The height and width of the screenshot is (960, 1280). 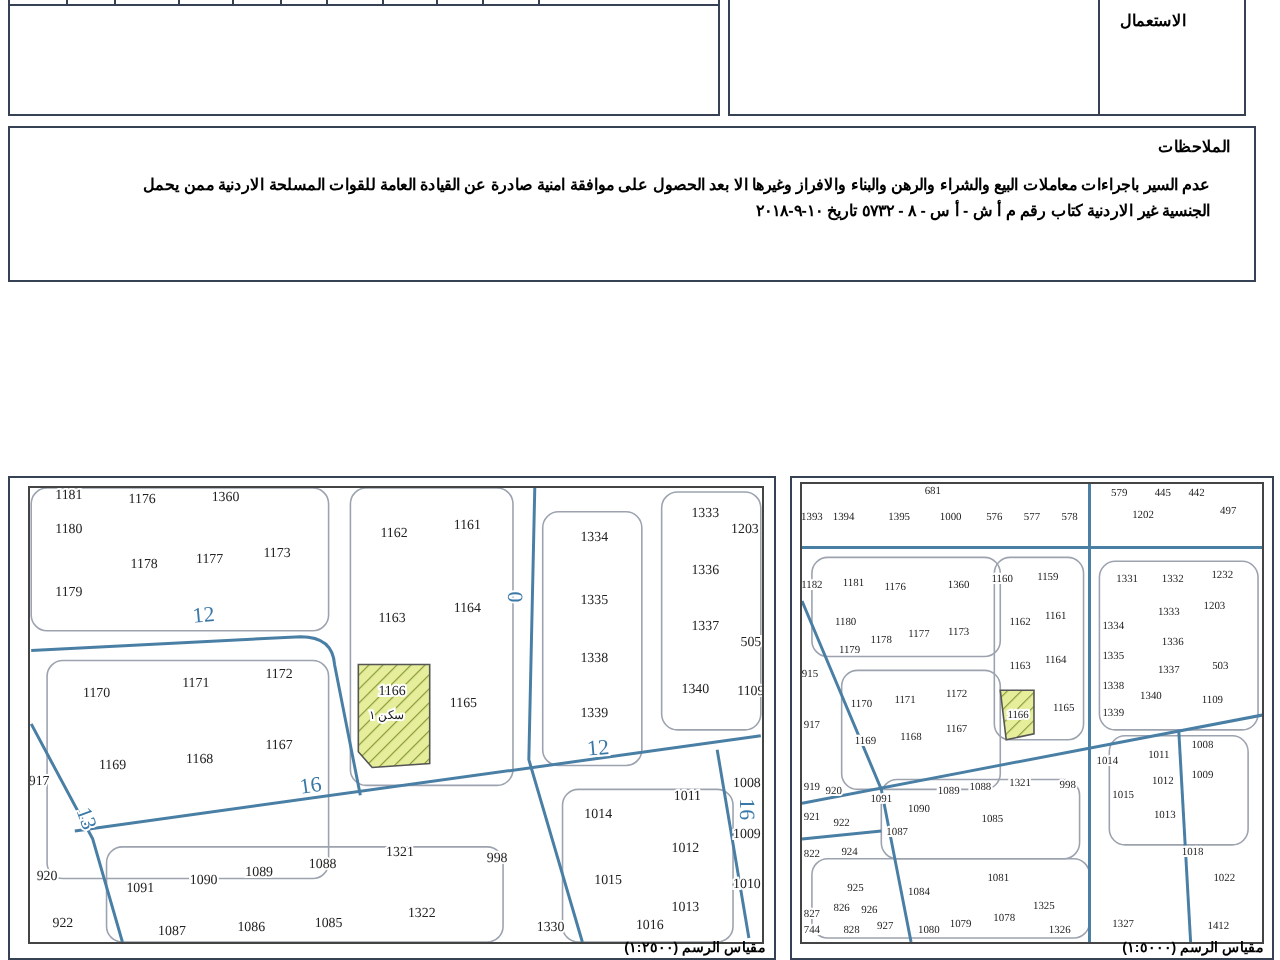 What do you see at coordinates (85, 819) in the screenshot?
I see `road-number: 13` at bounding box center [85, 819].